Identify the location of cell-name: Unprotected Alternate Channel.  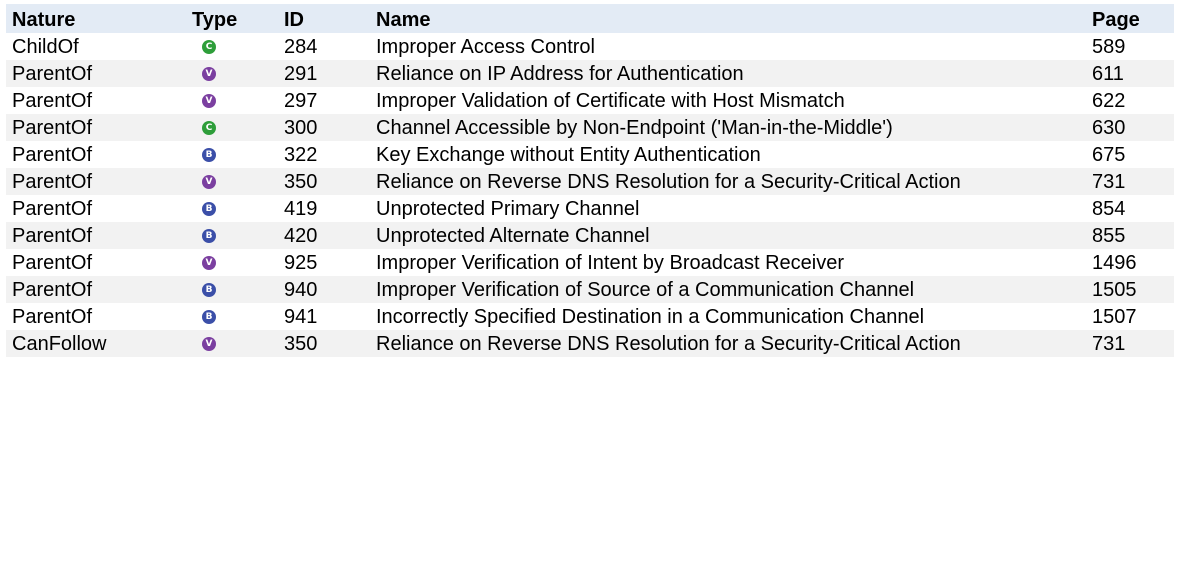
(513, 236).